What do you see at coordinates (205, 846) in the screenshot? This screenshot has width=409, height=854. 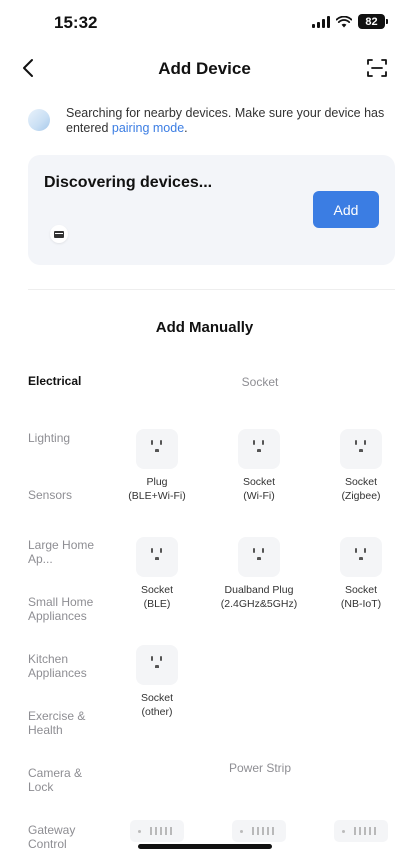 I see `home-indicator` at bounding box center [205, 846].